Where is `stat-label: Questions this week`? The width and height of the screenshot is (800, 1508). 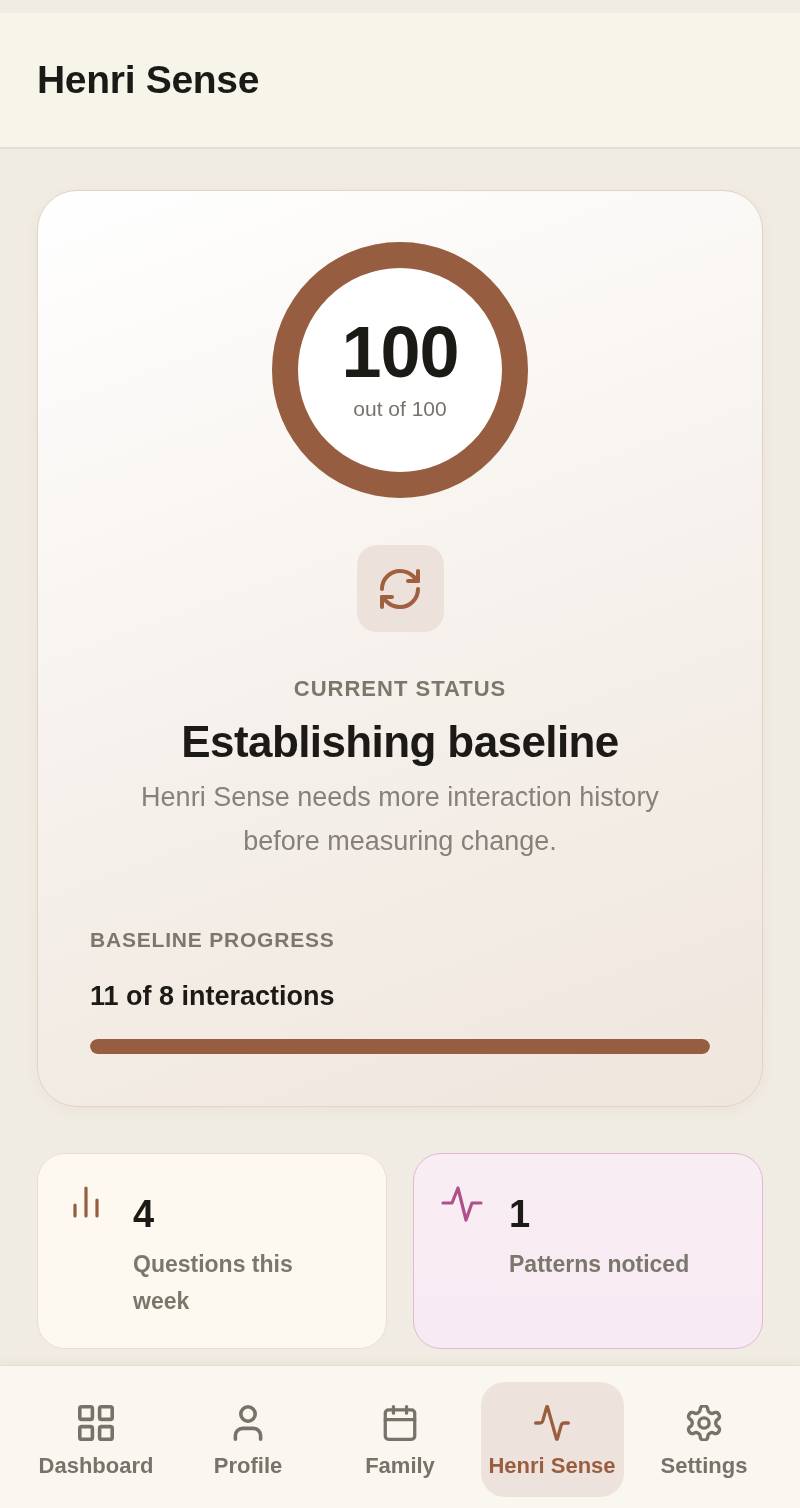
stat-label: Questions this week is located at coordinates (213, 1283).